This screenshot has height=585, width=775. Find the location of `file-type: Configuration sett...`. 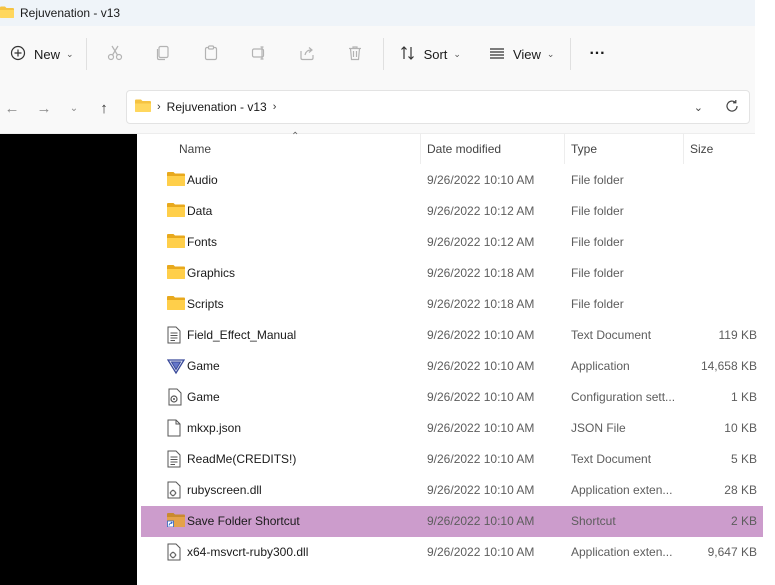

file-type: Configuration sett... is located at coordinates (623, 397).